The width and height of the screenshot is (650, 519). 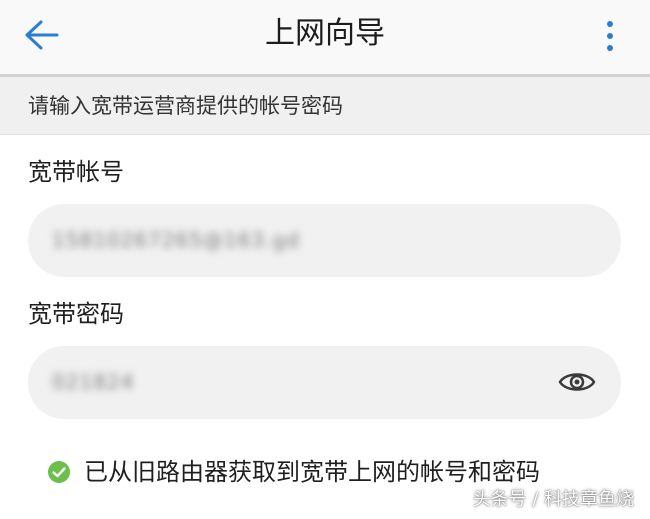 I want to click on watermark: 头条号 / 科技章鱼烧, so click(x=553, y=499).